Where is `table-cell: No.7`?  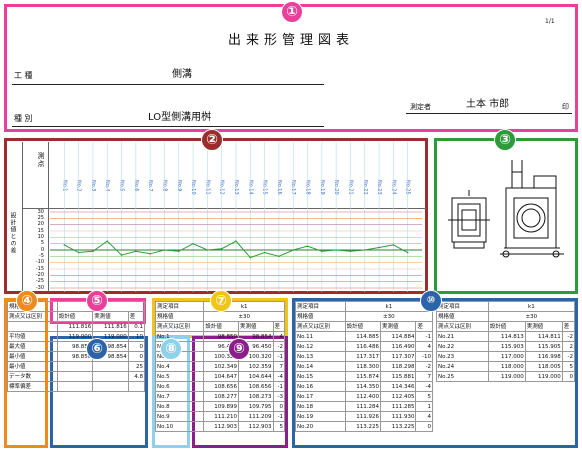
table-cell: No.7 is located at coordinates (179, 396).